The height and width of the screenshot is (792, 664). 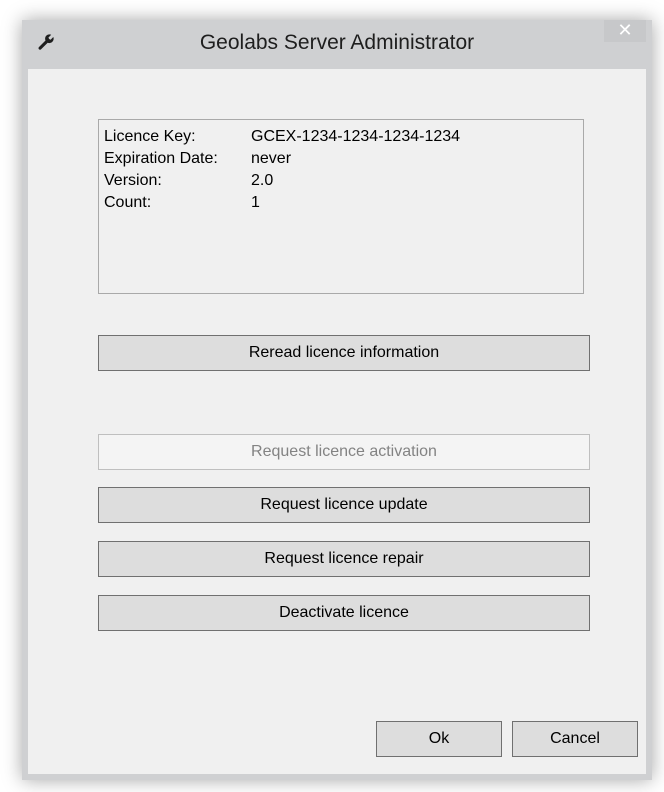 I want to click on deactivate-licence-button: Deactivate licence, so click(x=344, y=613).